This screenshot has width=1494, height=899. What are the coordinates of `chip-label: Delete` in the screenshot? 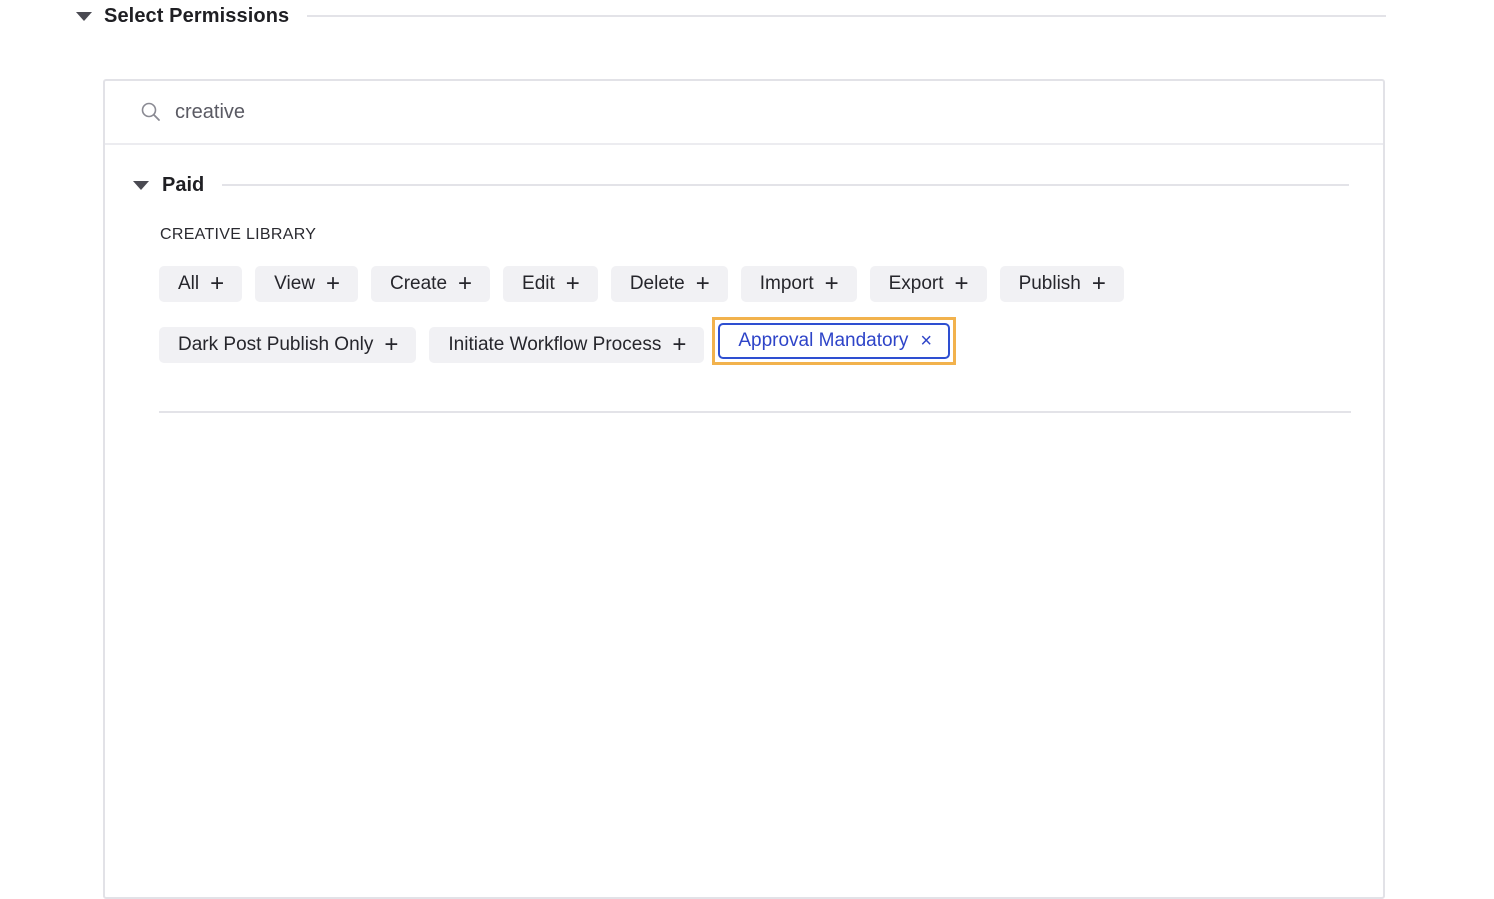 It's located at (657, 283).